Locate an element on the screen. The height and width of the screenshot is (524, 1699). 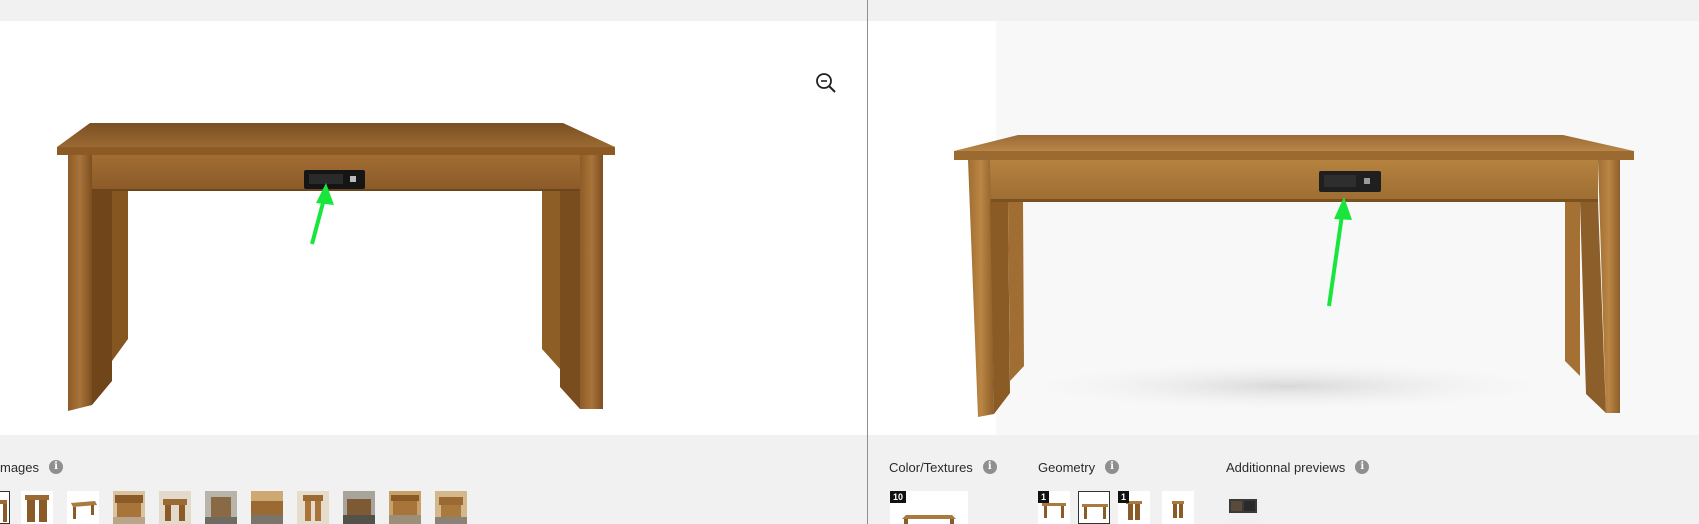
previews-section-label: Additionnal previews i is located at coordinates (1298, 467).